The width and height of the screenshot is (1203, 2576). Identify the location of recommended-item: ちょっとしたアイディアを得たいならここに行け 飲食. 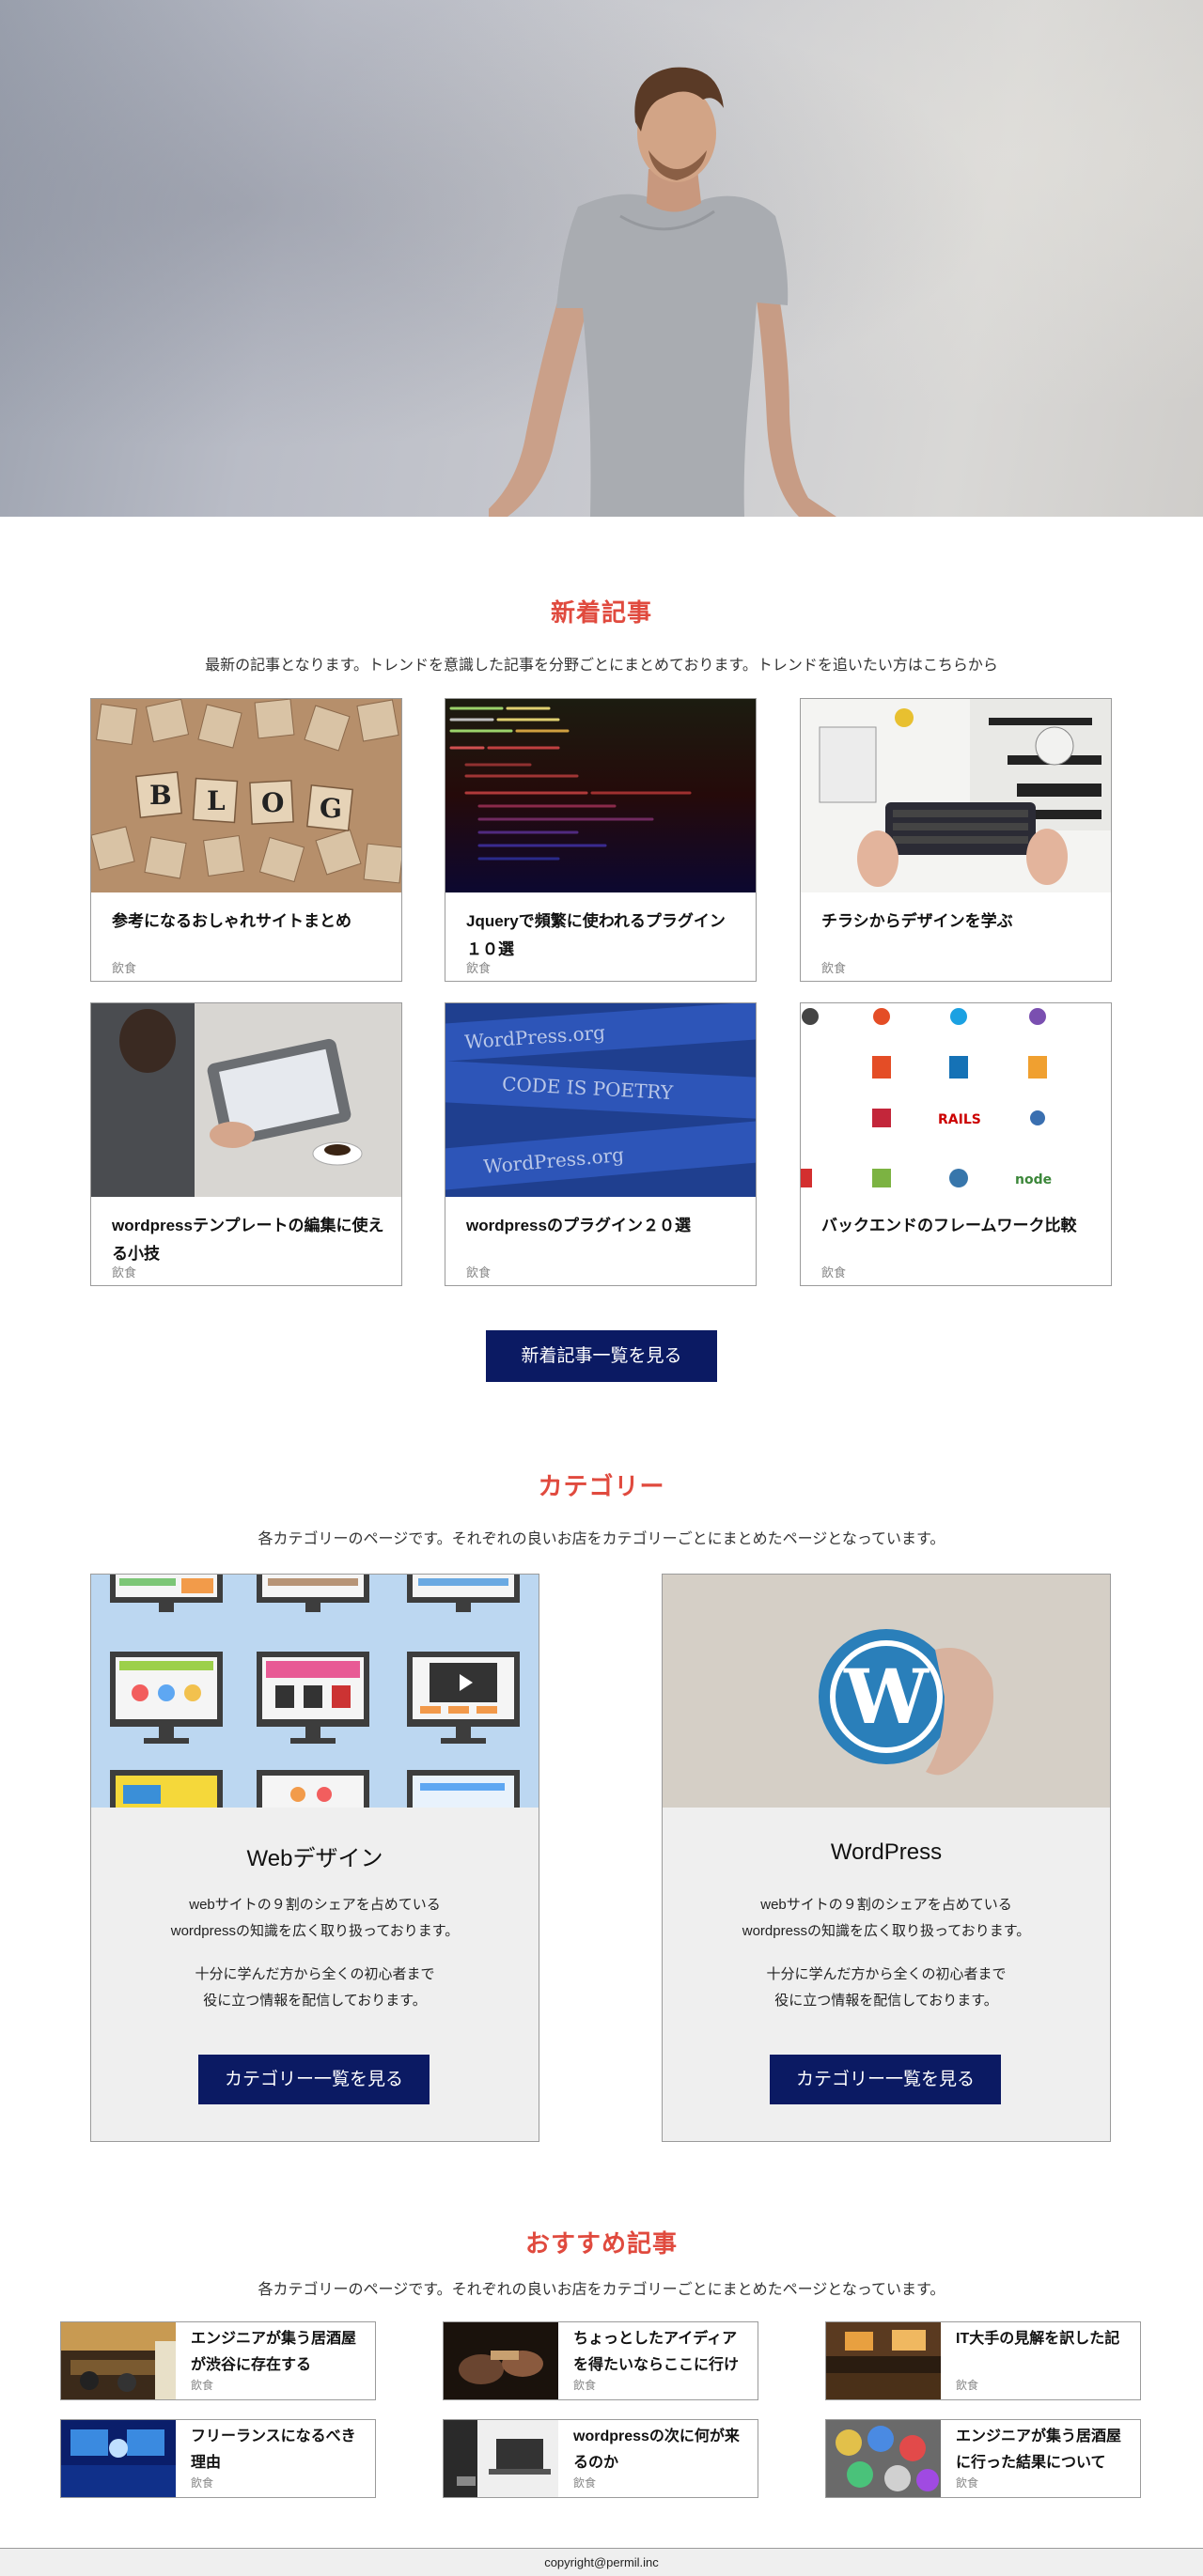
(600, 2360).